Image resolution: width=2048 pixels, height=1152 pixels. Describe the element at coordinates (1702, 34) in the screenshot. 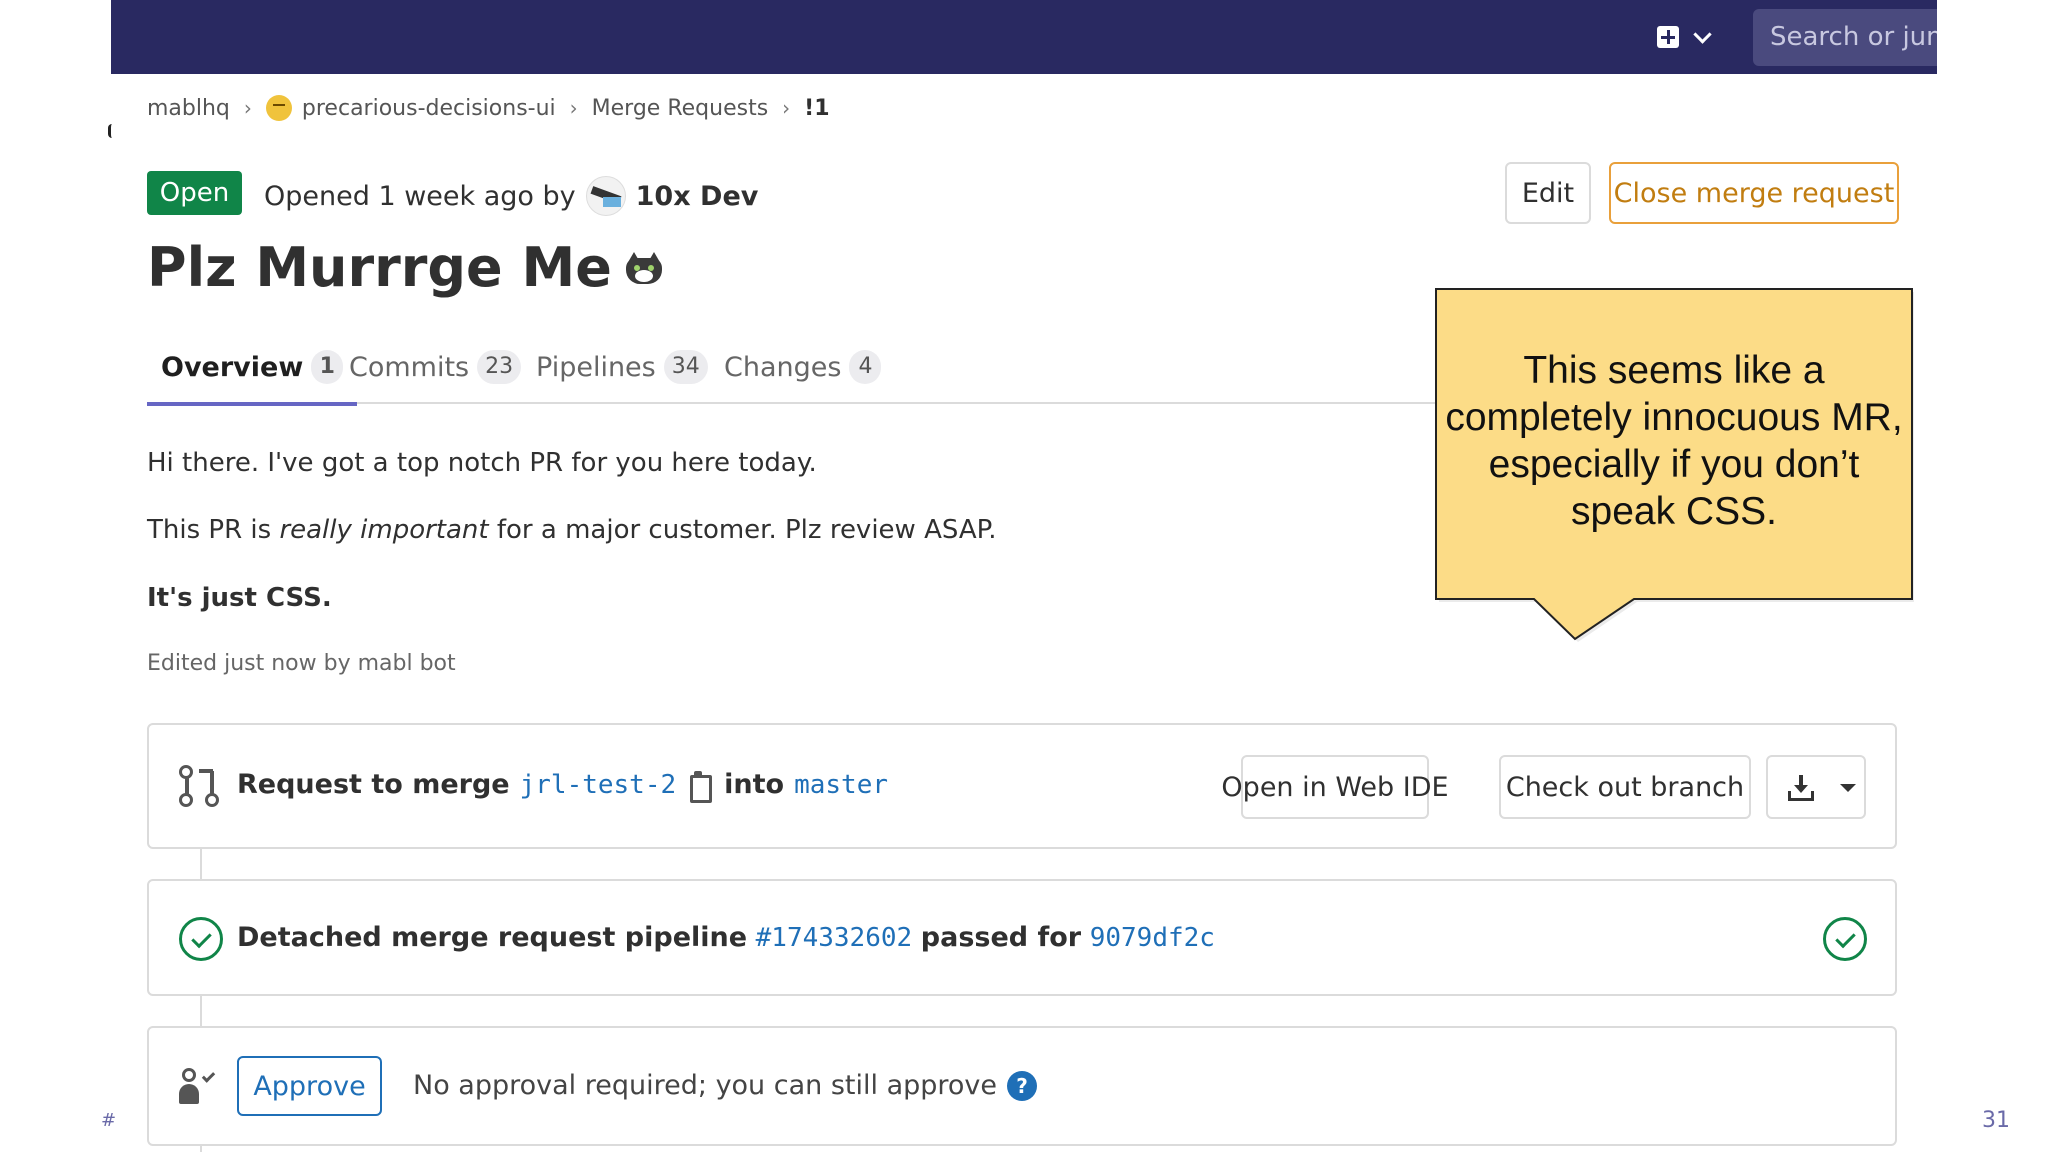

I see `chevron-down-icon` at that location.